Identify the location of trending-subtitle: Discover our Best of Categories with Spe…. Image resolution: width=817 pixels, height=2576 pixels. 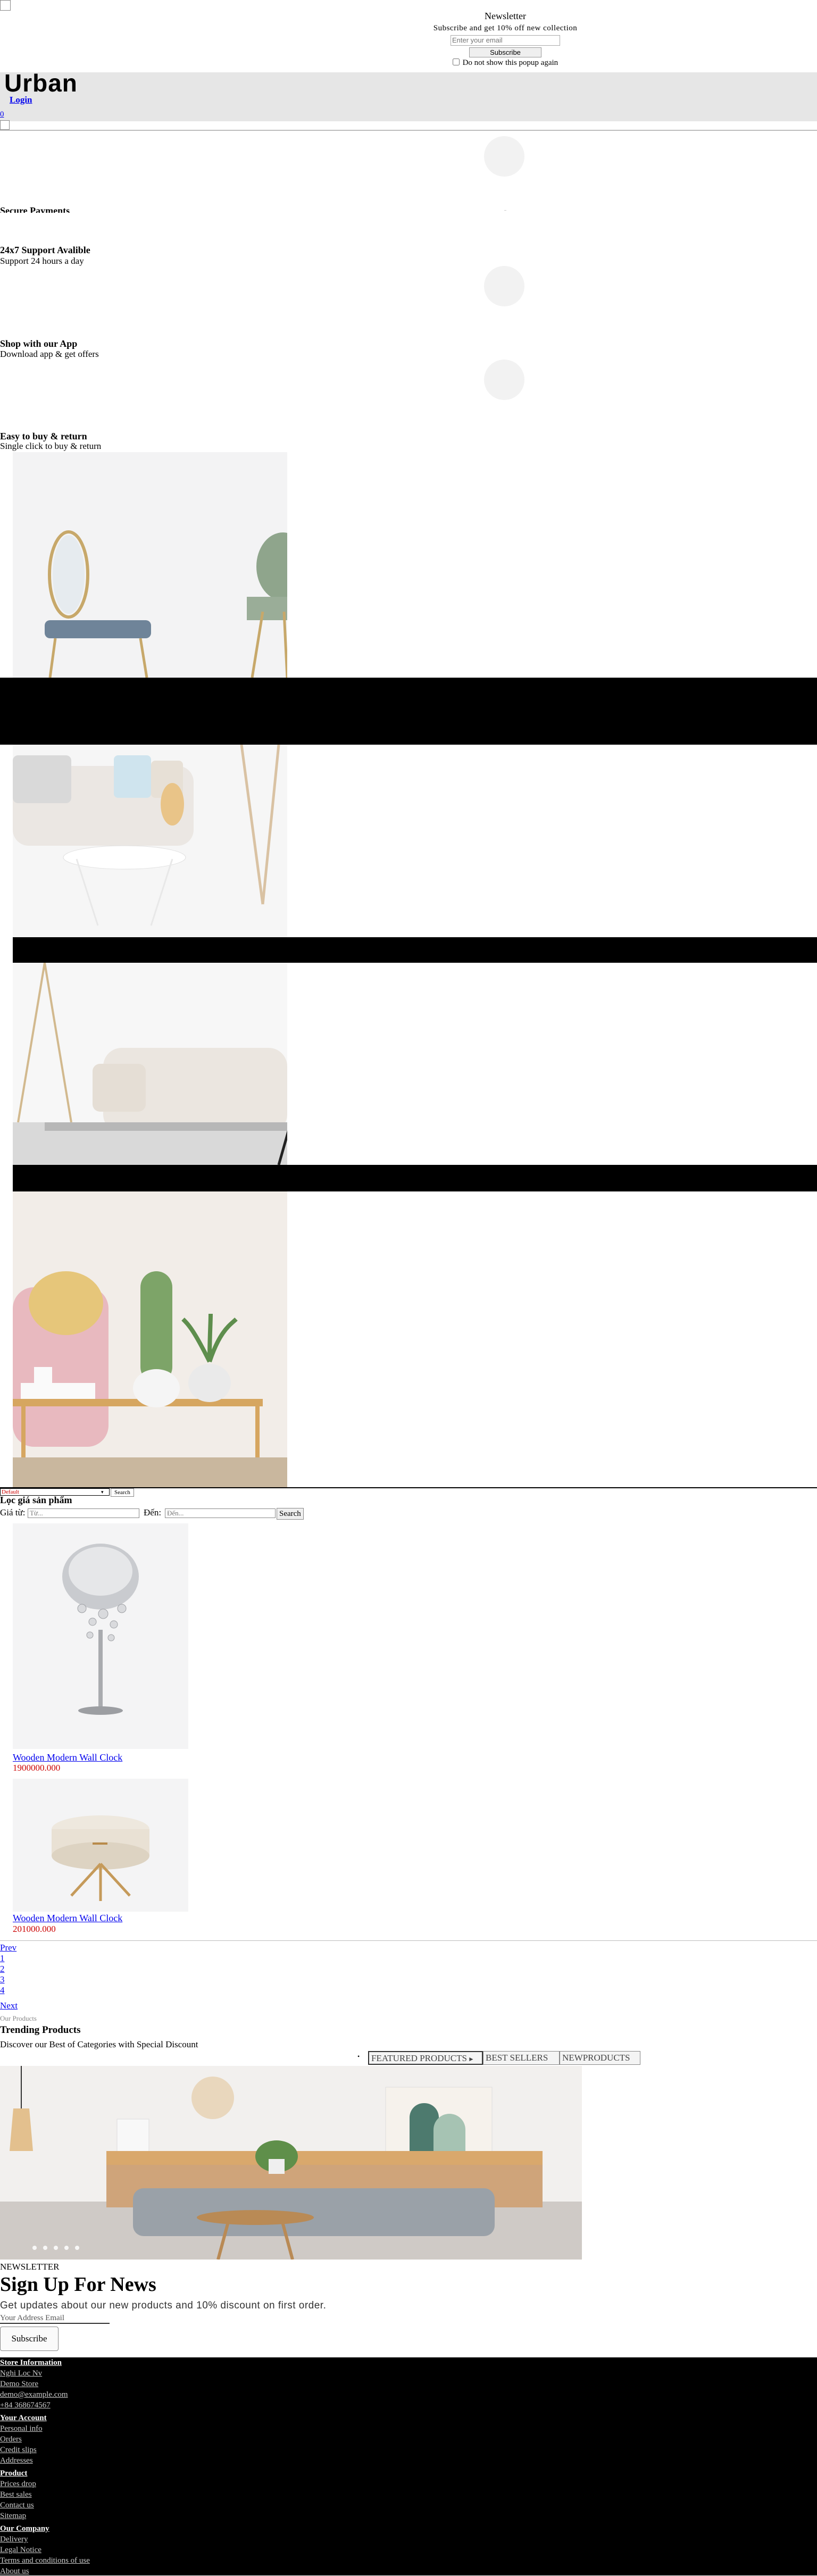
(99, 2044).